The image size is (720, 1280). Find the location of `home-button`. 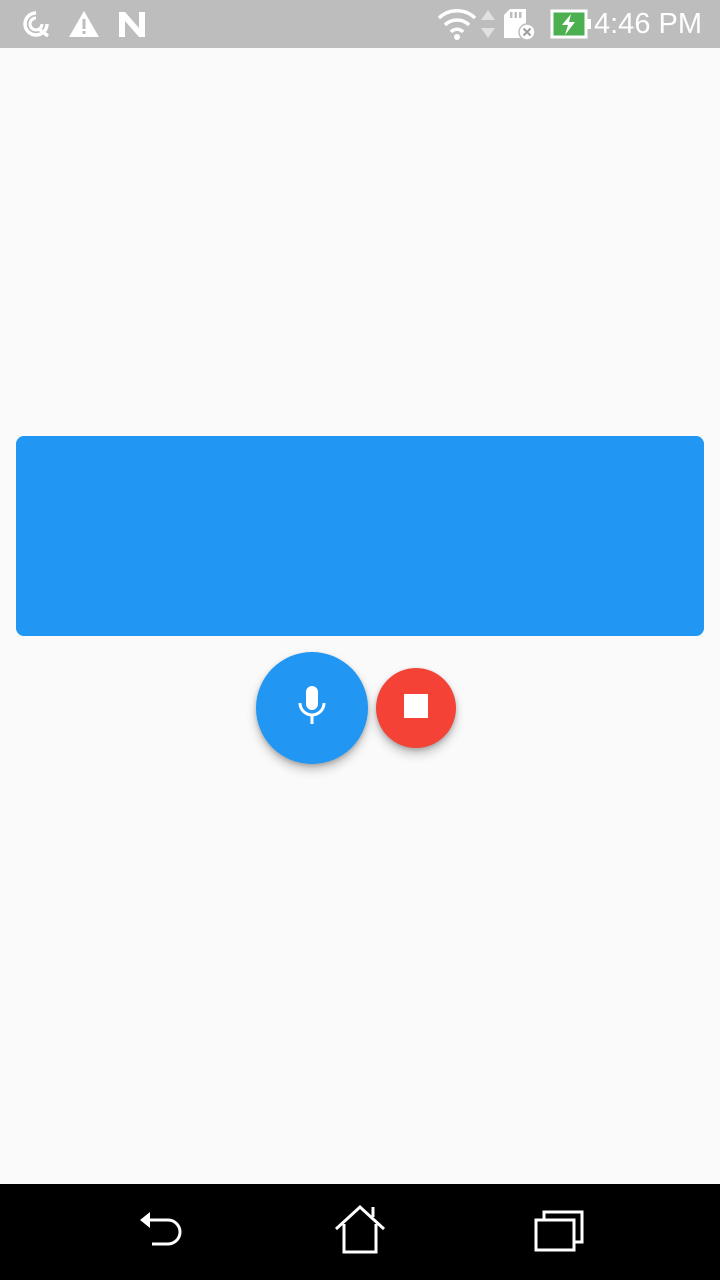

home-button is located at coordinates (360, 1232).